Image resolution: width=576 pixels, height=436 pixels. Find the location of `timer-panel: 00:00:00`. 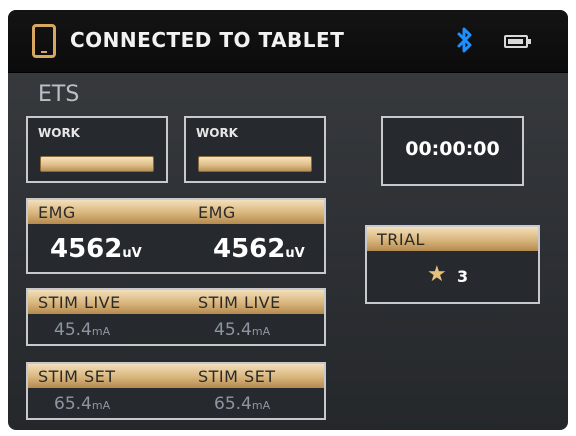

timer-panel: 00:00:00 is located at coordinates (452, 151).